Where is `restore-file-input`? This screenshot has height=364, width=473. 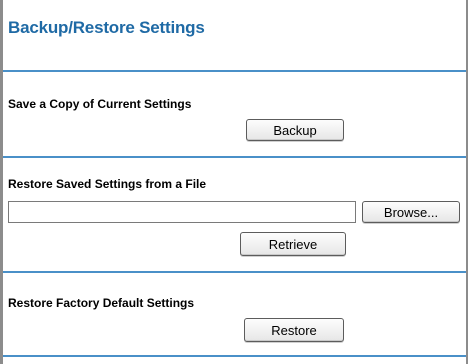 restore-file-input is located at coordinates (182, 212).